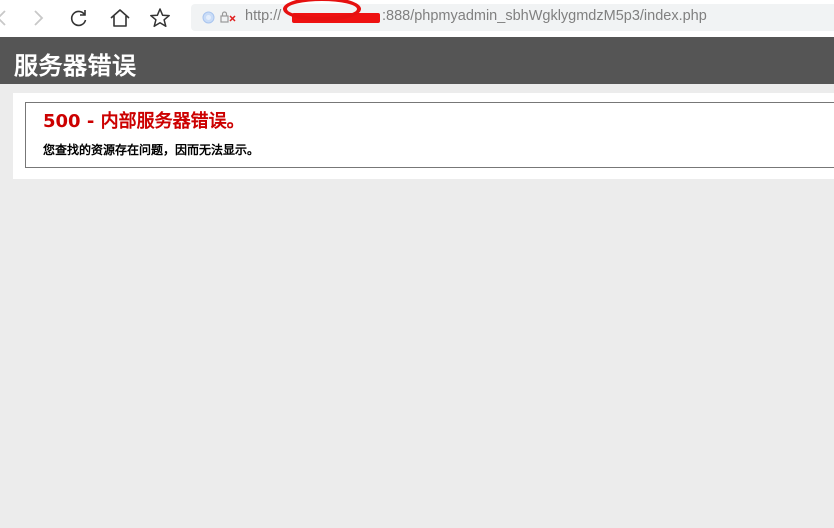 The image size is (834, 528). I want to click on reload-icon, so click(78, 18).